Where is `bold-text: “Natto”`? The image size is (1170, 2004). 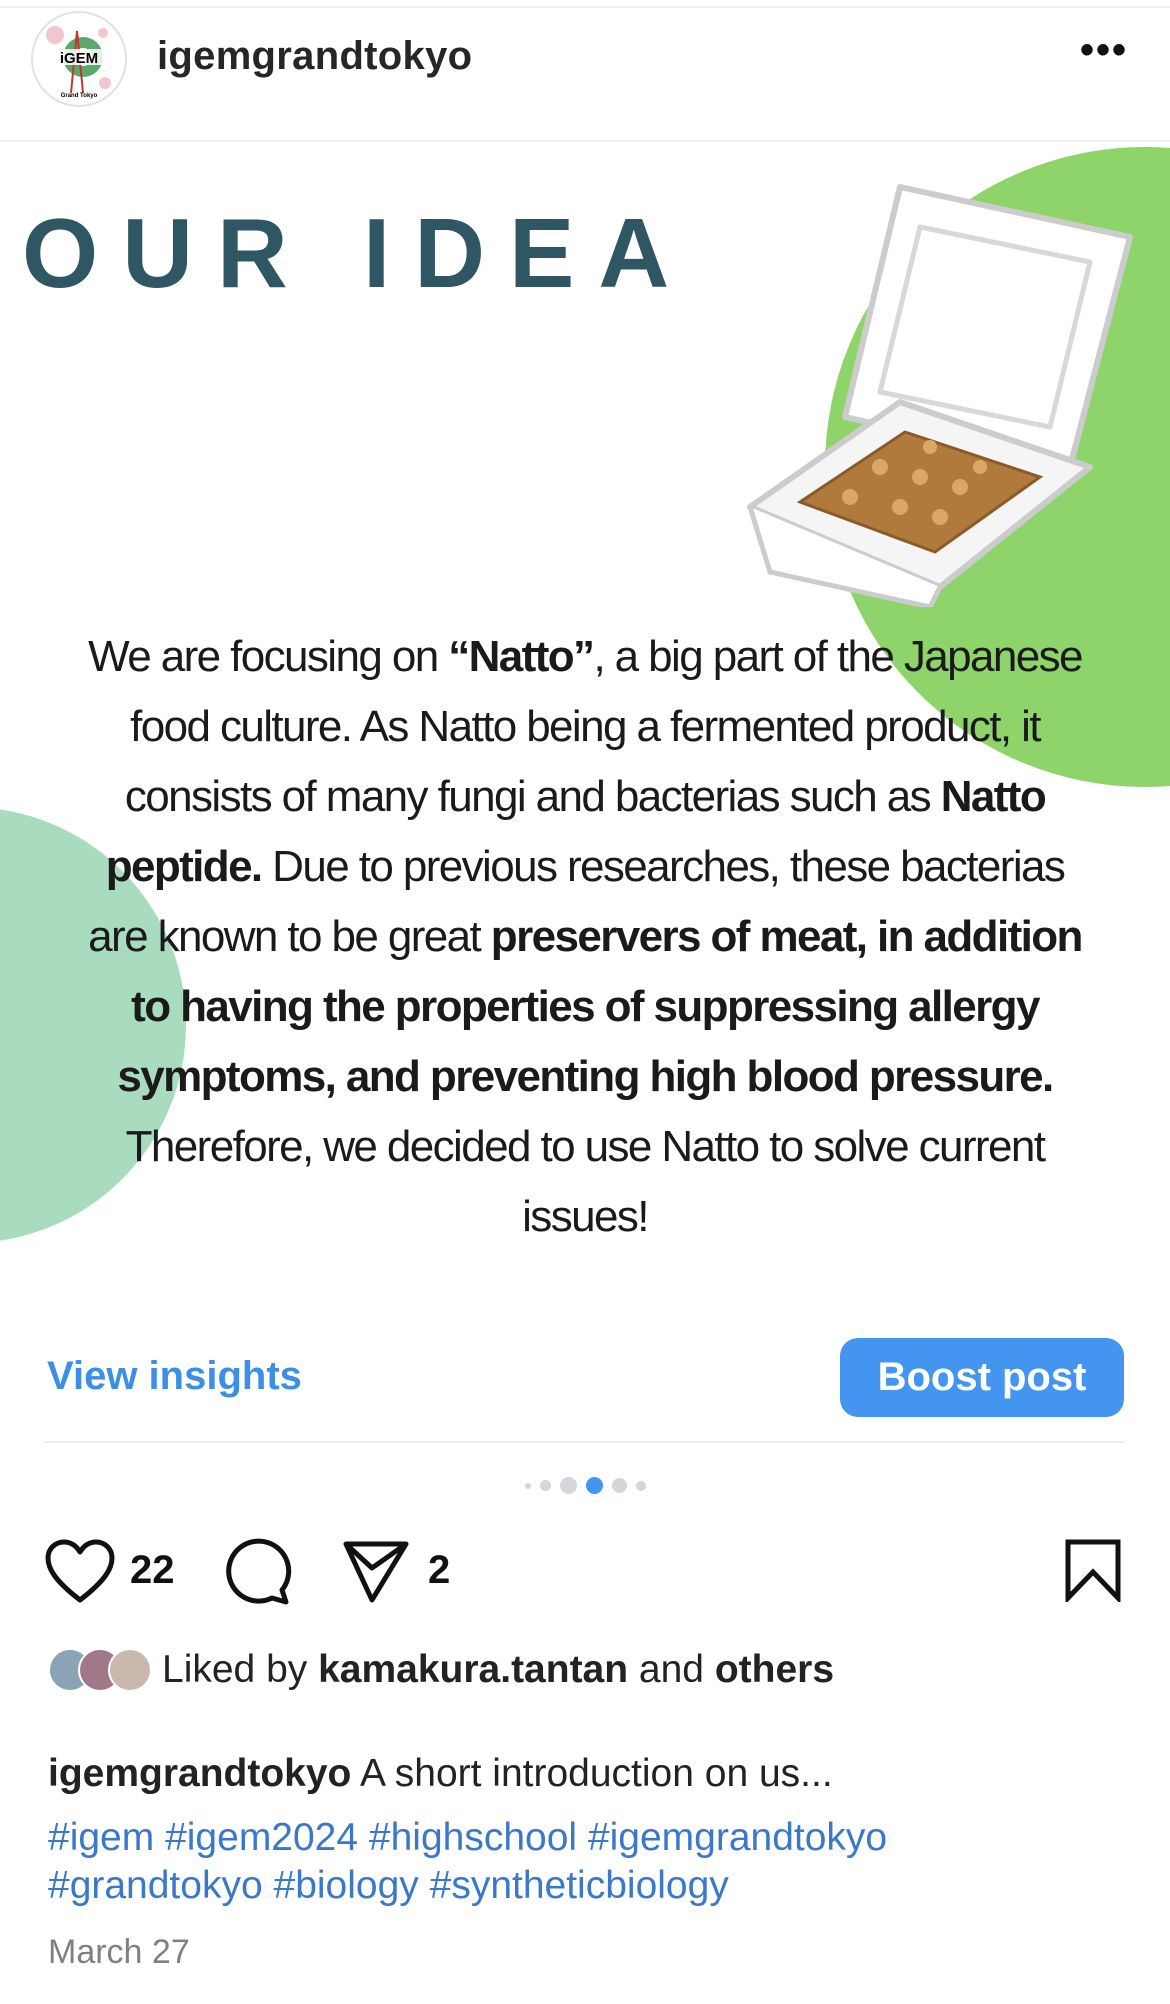 bold-text: “Natto” is located at coordinates (521, 656).